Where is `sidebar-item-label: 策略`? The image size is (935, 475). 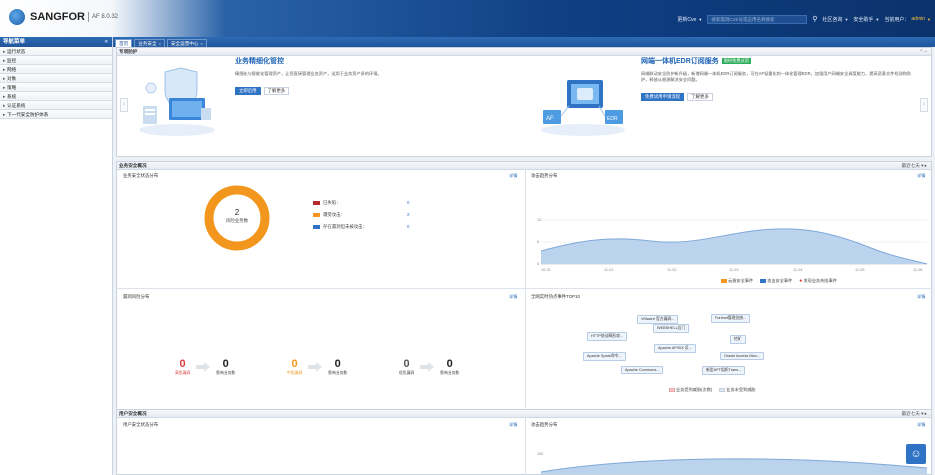 sidebar-item-label: 策略 is located at coordinates (12, 87).